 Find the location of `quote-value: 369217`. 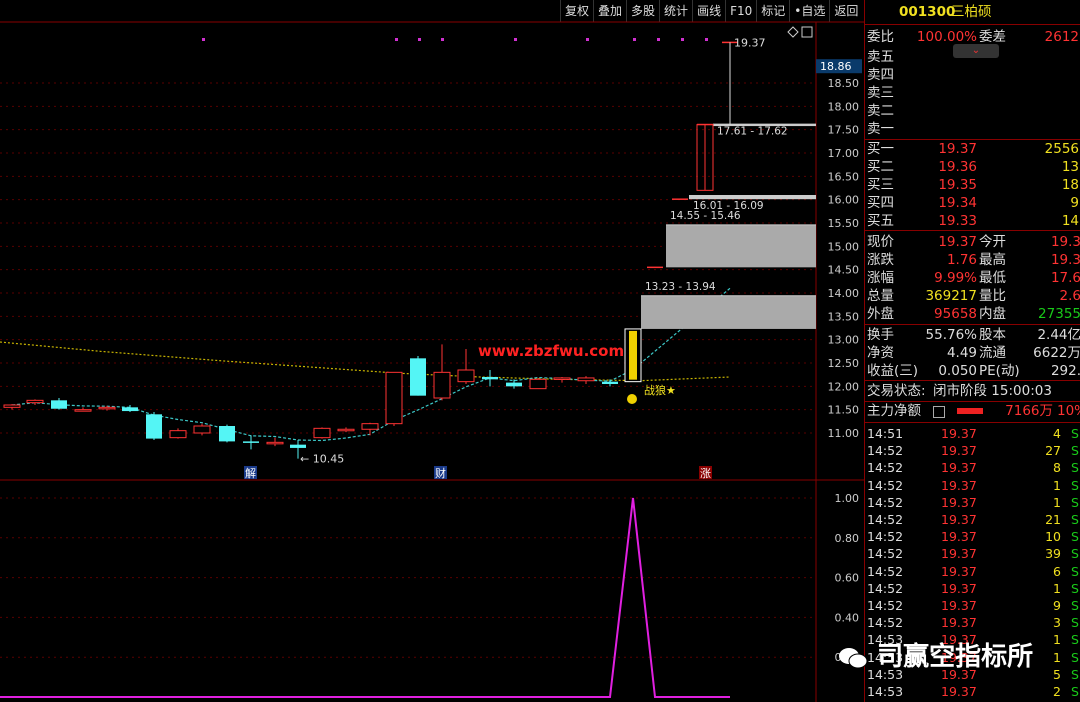

quote-value: 369217 is located at coordinates (951, 296).